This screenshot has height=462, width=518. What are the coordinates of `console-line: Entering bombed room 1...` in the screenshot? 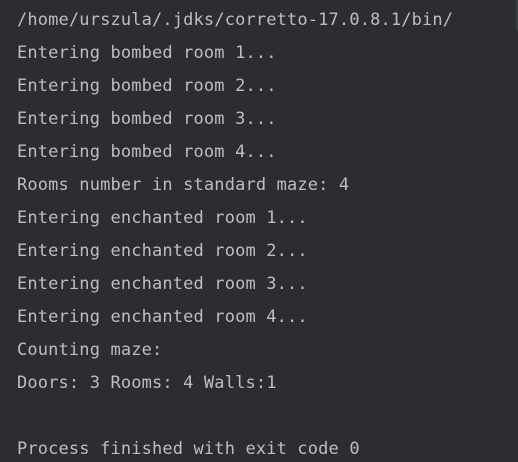 It's located at (147, 53).